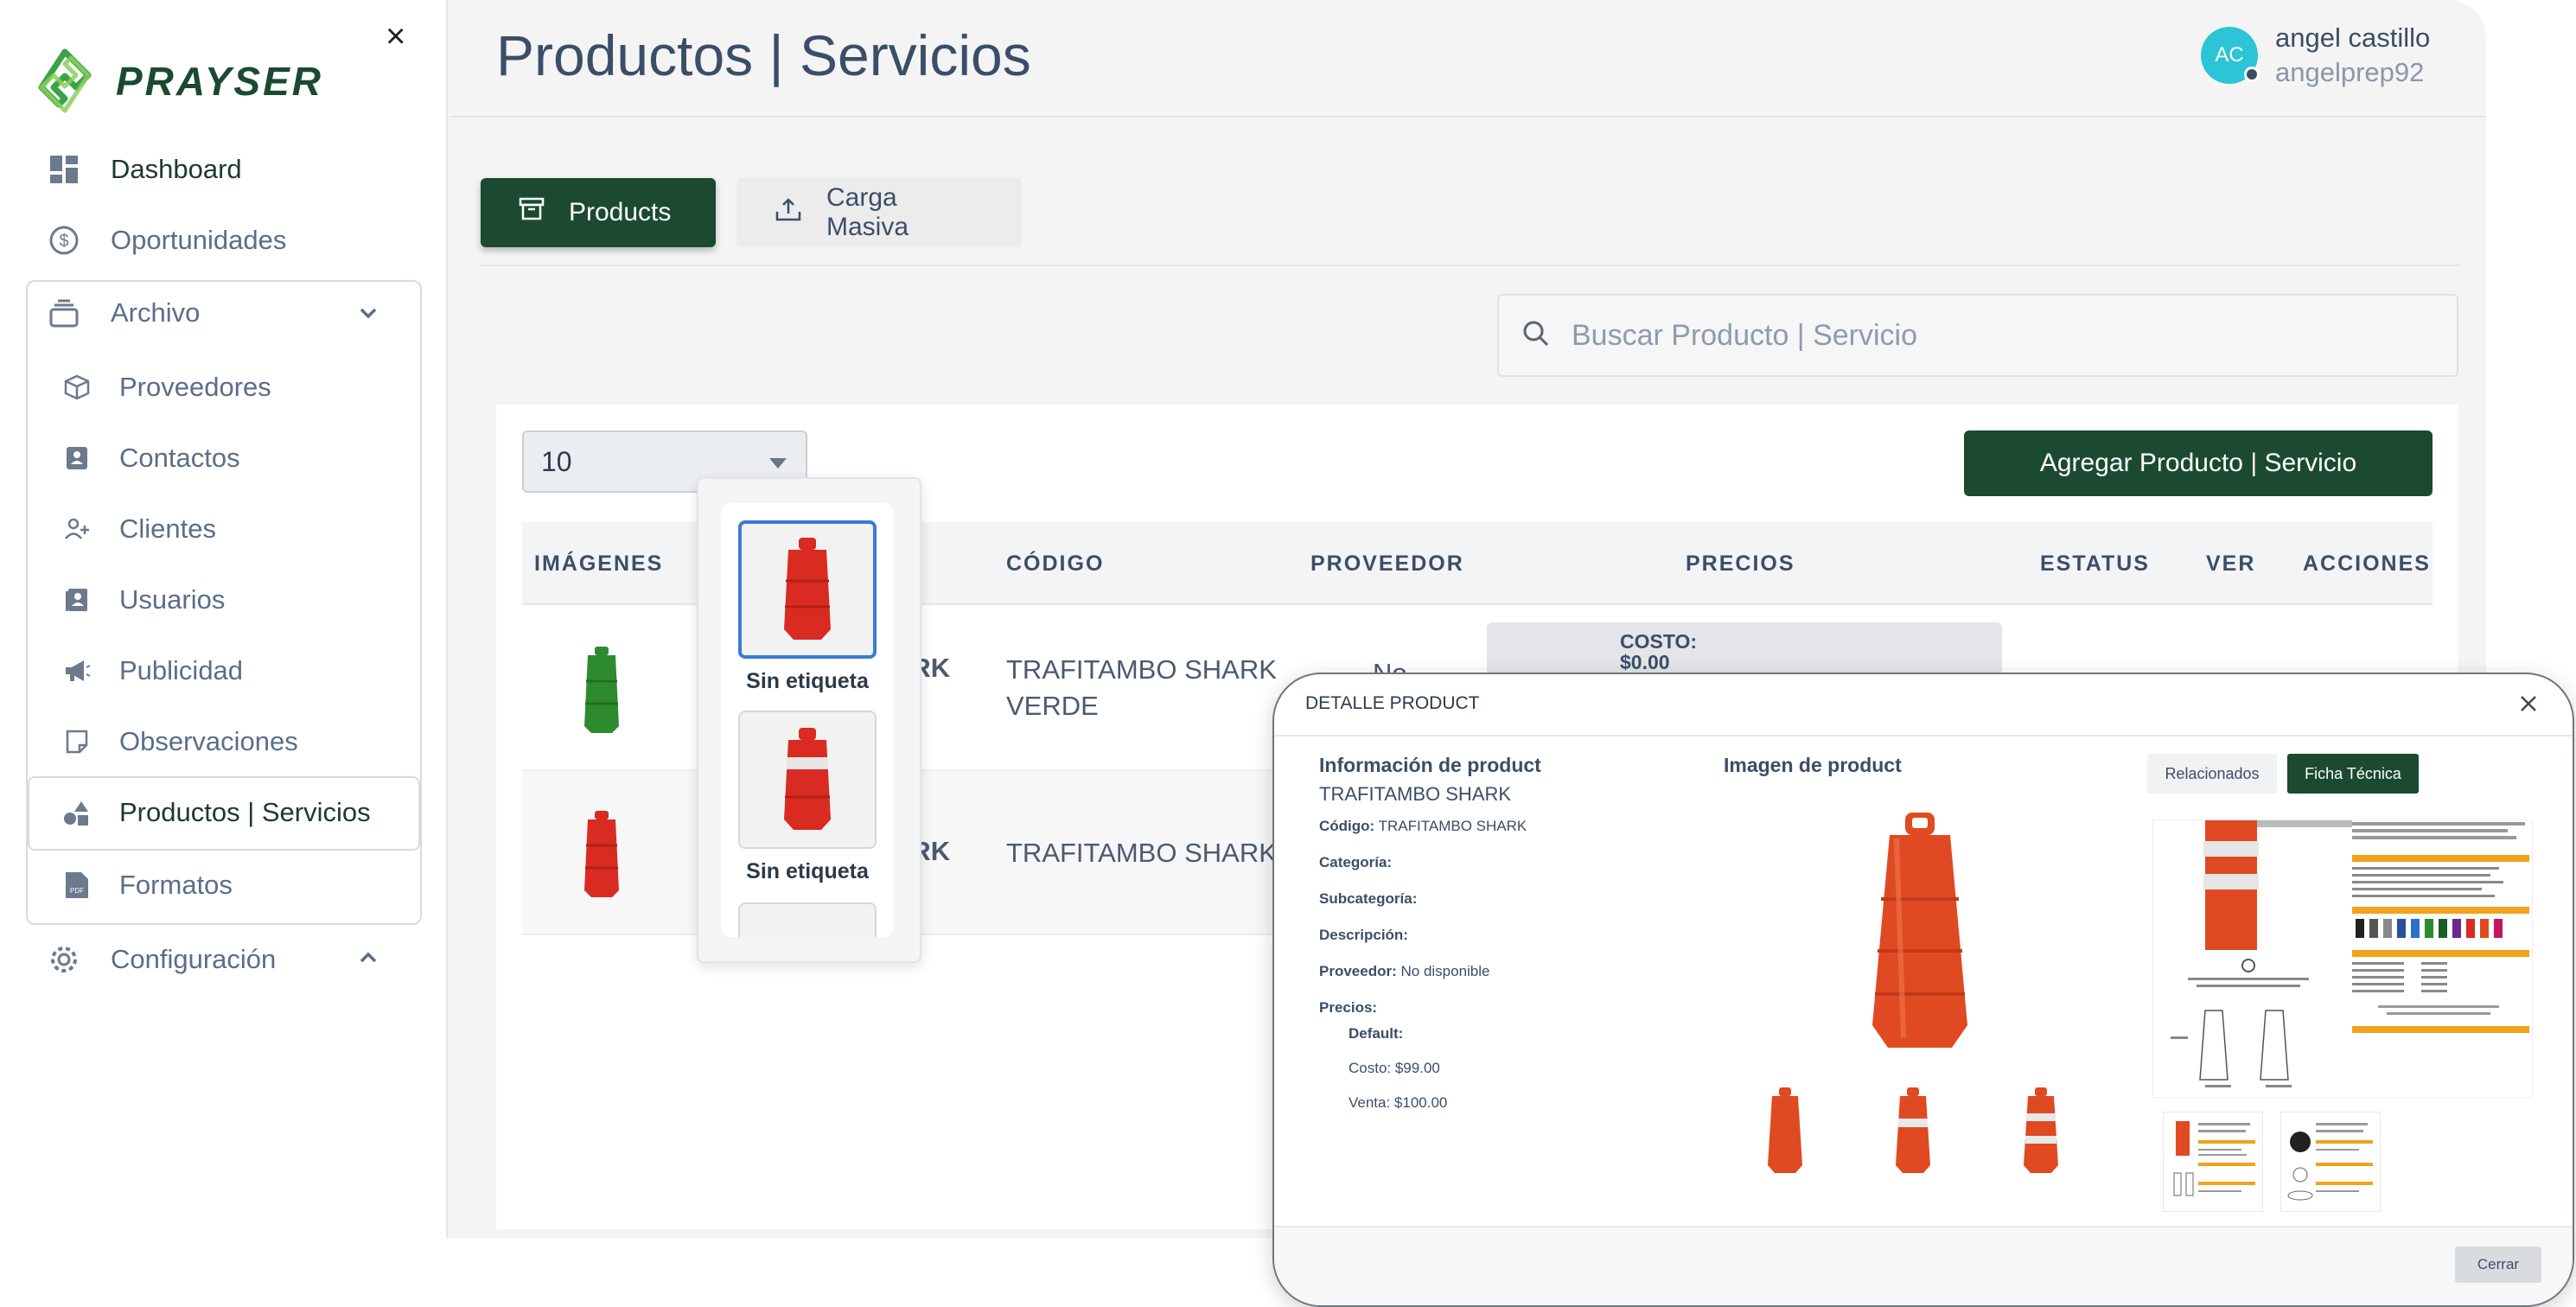 This screenshot has height=1307, width=2576. Describe the element at coordinates (2498, 1264) in the screenshot. I see `cerrar-button: Cerrar` at that location.